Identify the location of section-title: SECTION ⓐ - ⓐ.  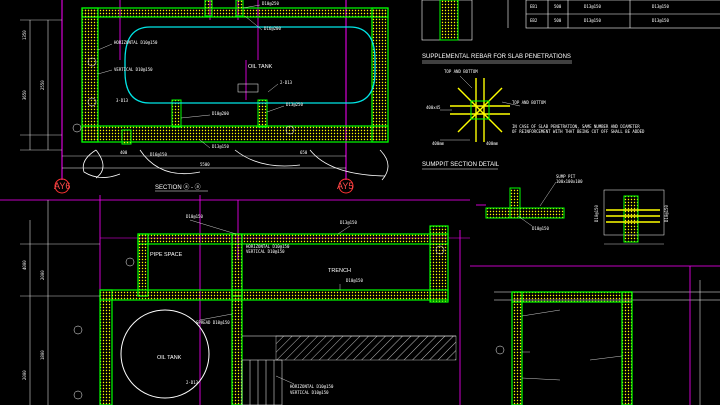
(178, 187).